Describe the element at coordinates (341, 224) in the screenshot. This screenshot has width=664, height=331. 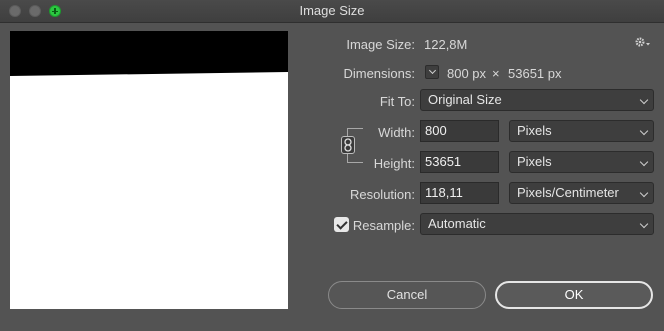
I see `resample-checkbox` at that location.